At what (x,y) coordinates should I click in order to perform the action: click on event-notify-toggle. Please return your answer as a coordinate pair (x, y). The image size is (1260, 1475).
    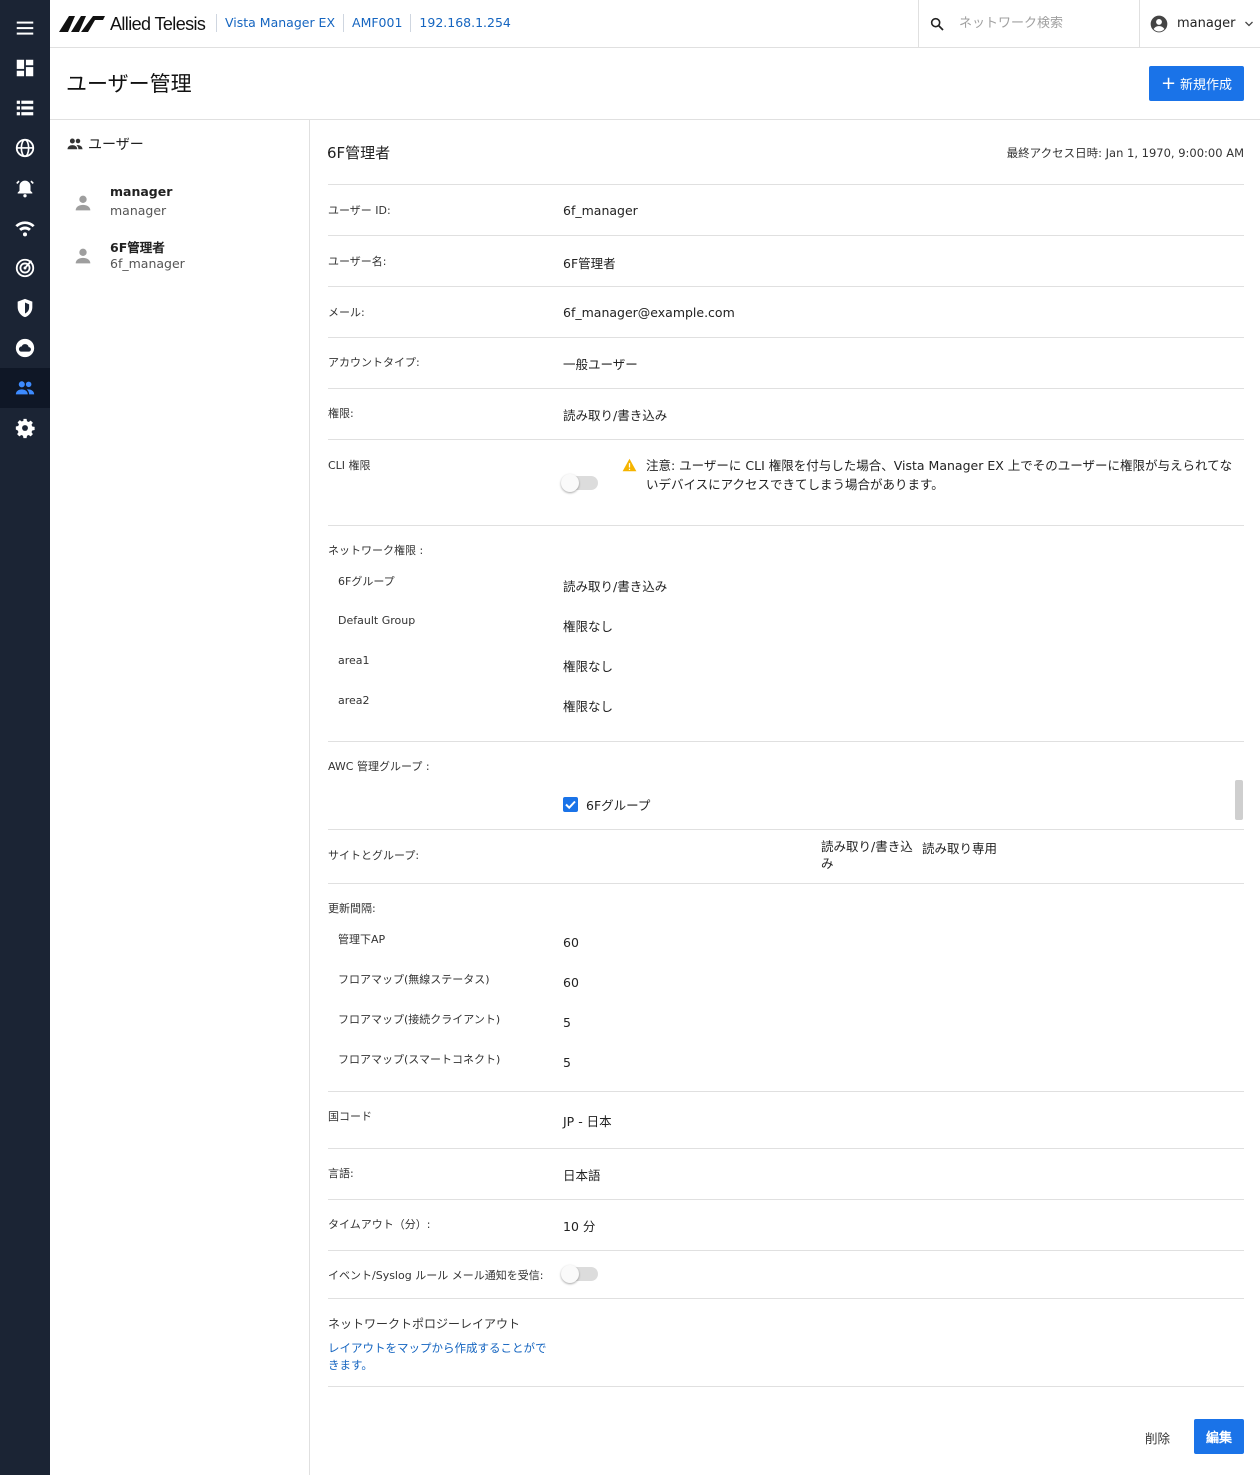
    Looking at the image, I should click on (579, 1274).